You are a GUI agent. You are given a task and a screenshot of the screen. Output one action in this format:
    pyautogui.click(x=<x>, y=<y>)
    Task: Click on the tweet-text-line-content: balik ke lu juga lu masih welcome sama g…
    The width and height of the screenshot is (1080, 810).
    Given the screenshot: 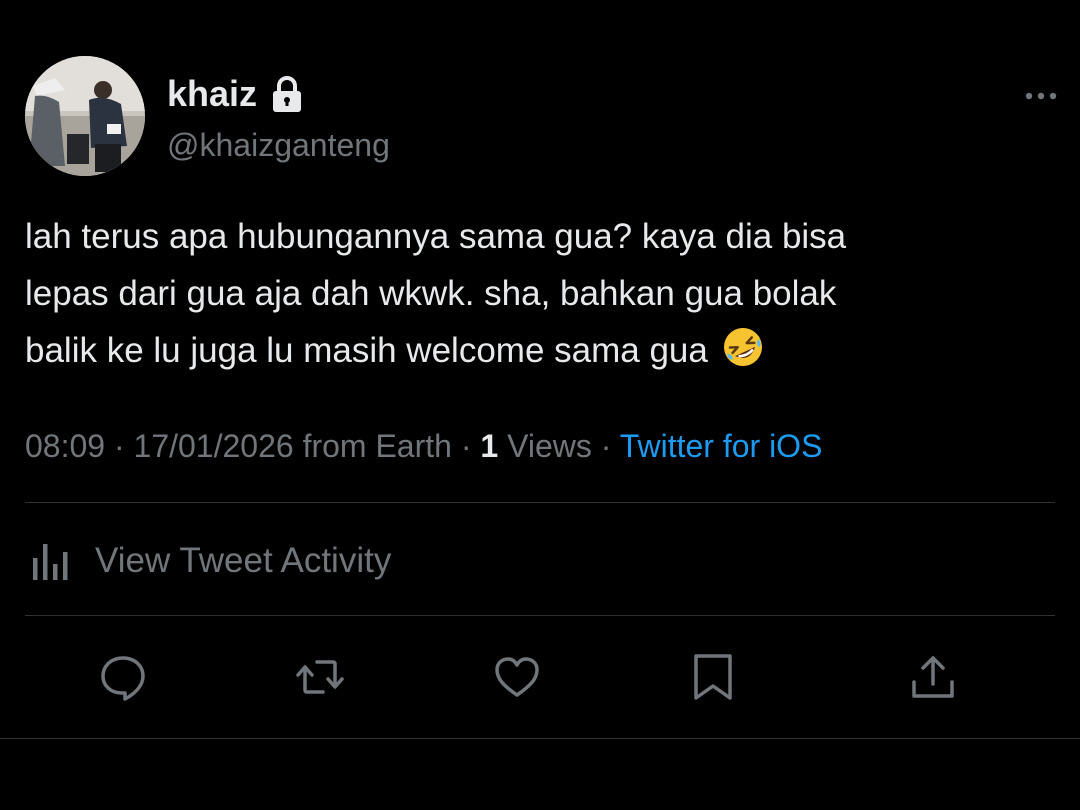 What is the action you would take?
    pyautogui.click(x=366, y=350)
    